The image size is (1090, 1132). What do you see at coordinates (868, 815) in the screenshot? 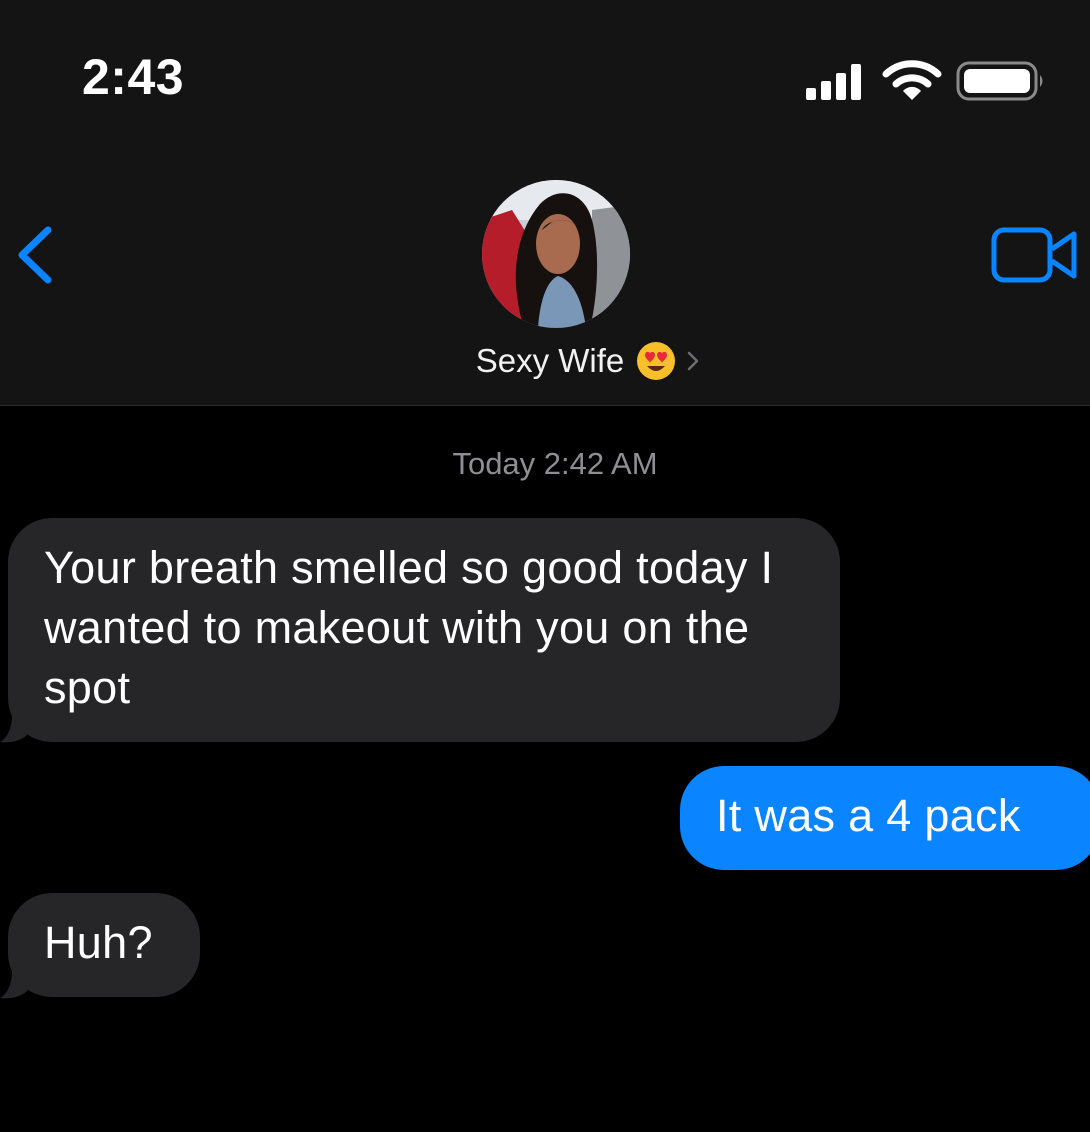
I see `message-text: It was a 4 pack` at bounding box center [868, 815].